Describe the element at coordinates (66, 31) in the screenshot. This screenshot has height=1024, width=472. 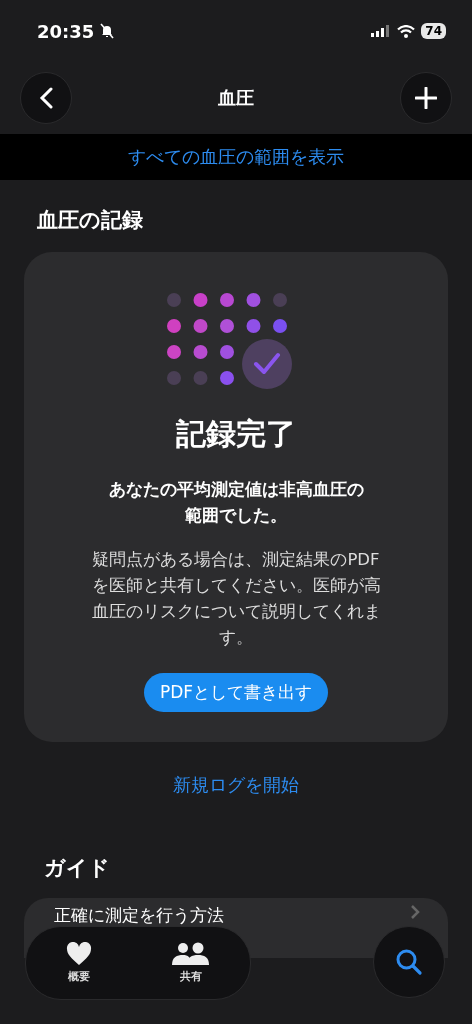
I see `clock-time: 20:35` at that location.